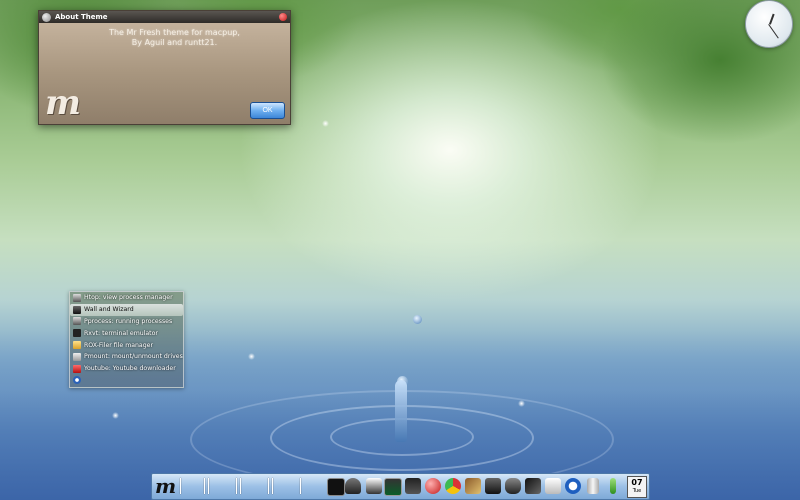 Image resolution: width=800 pixels, height=500 pixels. What do you see at coordinates (126, 381) in the screenshot?
I see `menu-item-power` at bounding box center [126, 381].